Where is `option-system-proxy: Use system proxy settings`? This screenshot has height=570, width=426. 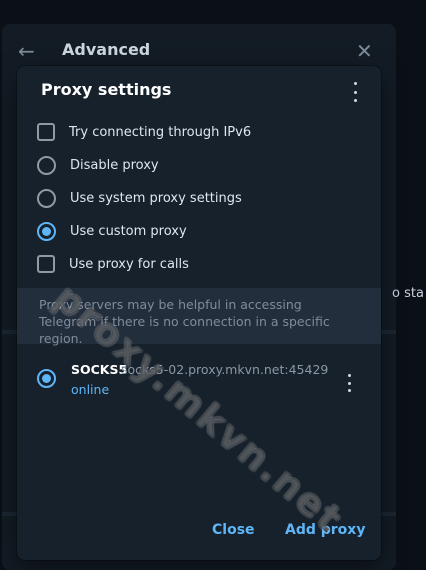
option-system-proxy: Use system proxy settings is located at coordinates (139, 198).